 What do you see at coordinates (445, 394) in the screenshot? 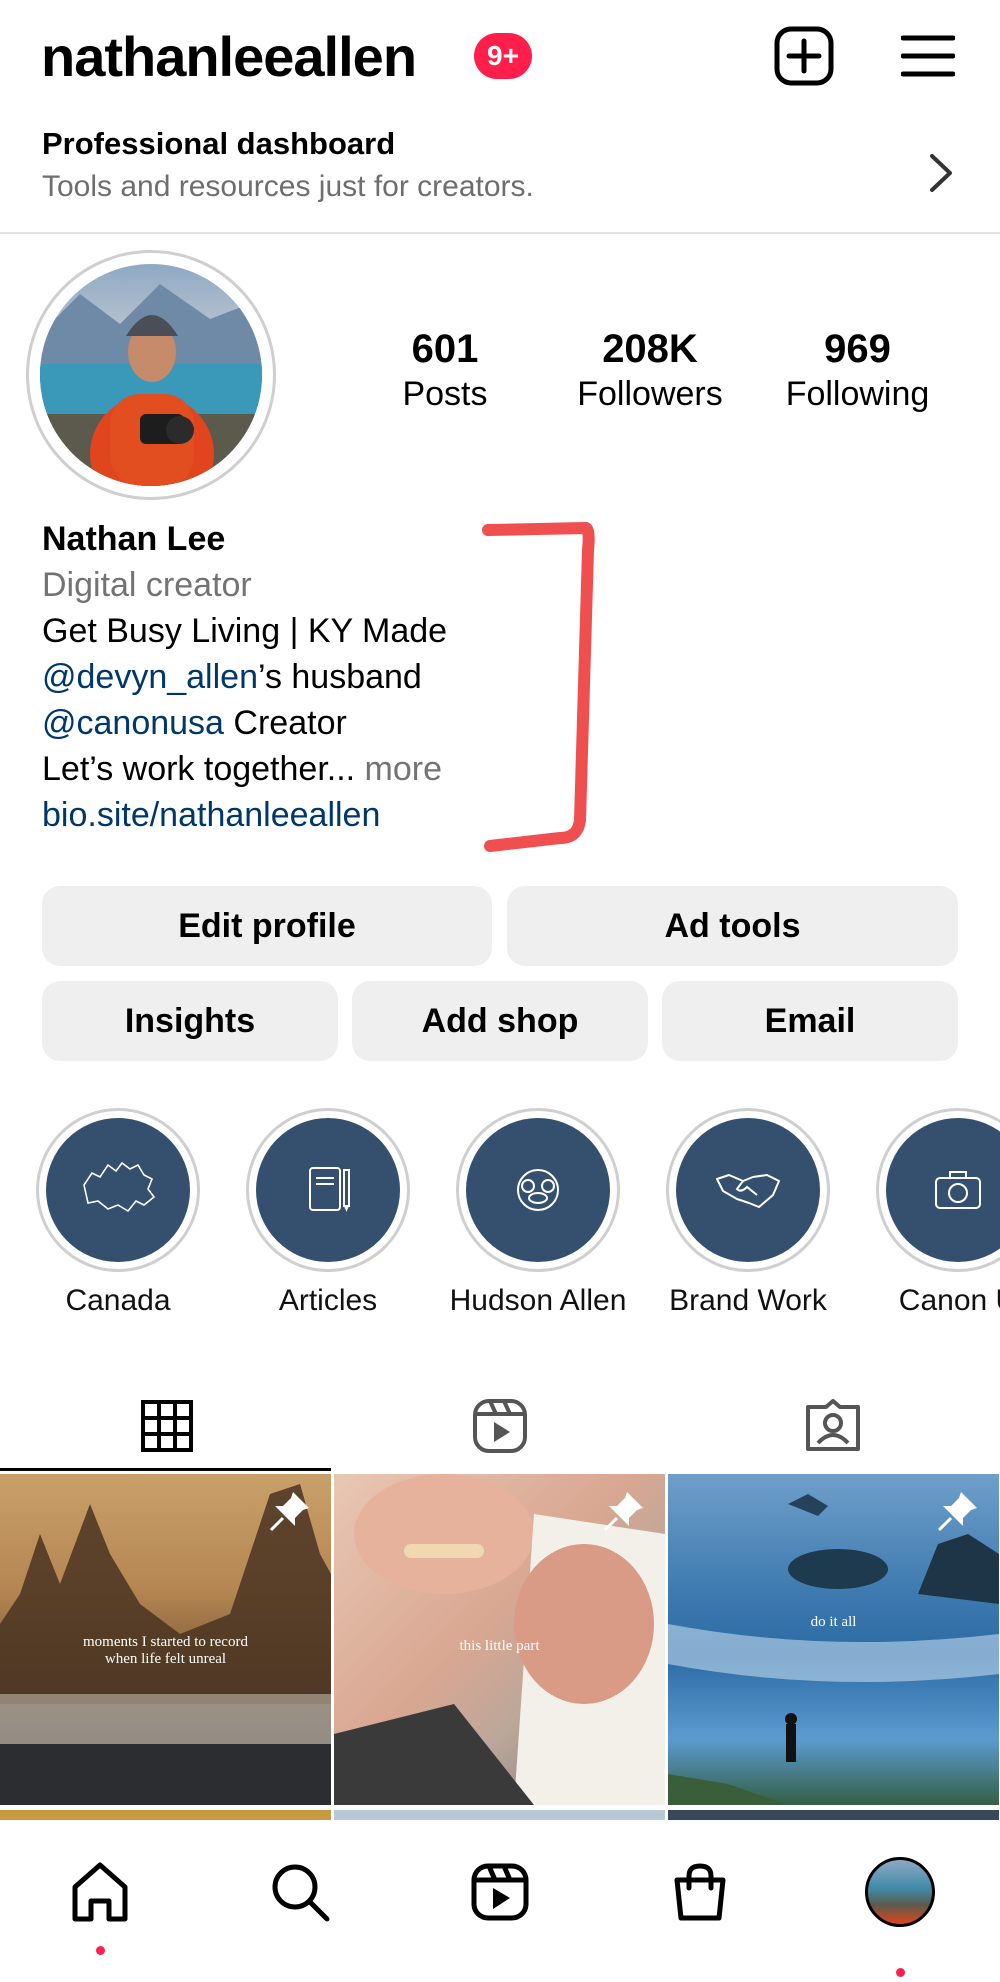
I see `posts-label: Posts` at bounding box center [445, 394].